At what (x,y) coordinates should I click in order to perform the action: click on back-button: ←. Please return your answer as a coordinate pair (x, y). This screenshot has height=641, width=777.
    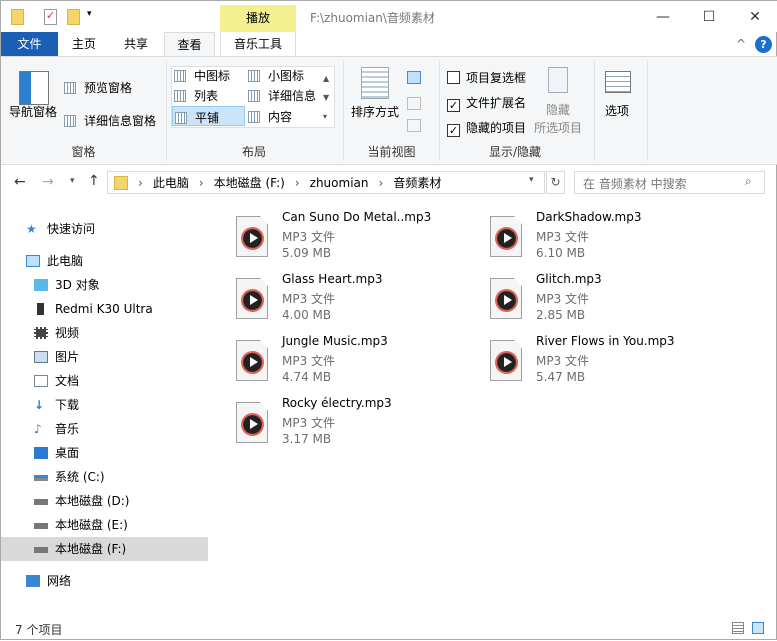
    Looking at the image, I should click on (20, 182).